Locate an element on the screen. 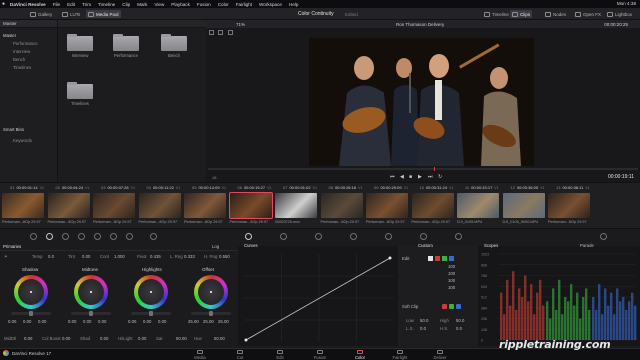 Image resolution: width=640 pixels, height=360 pixels. folder-item: Performance is located at coordinates (126, 46).